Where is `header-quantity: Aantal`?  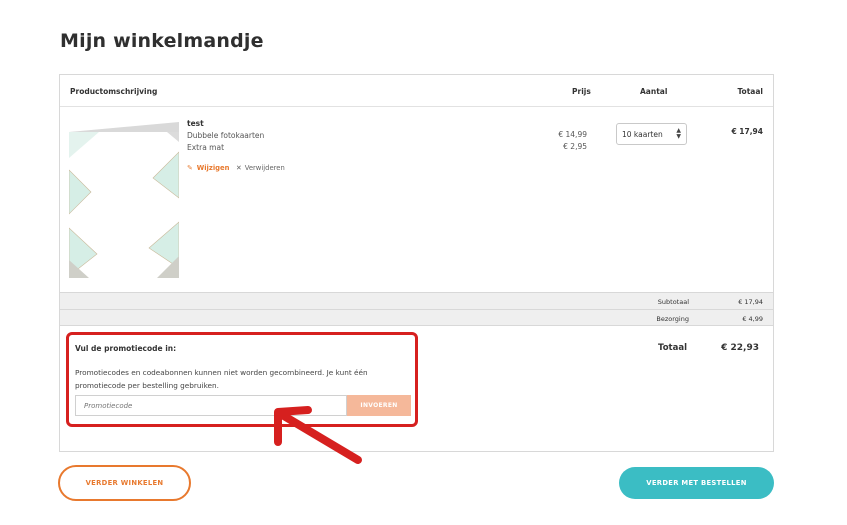
header-quantity: Aantal is located at coordinates (654, 91).